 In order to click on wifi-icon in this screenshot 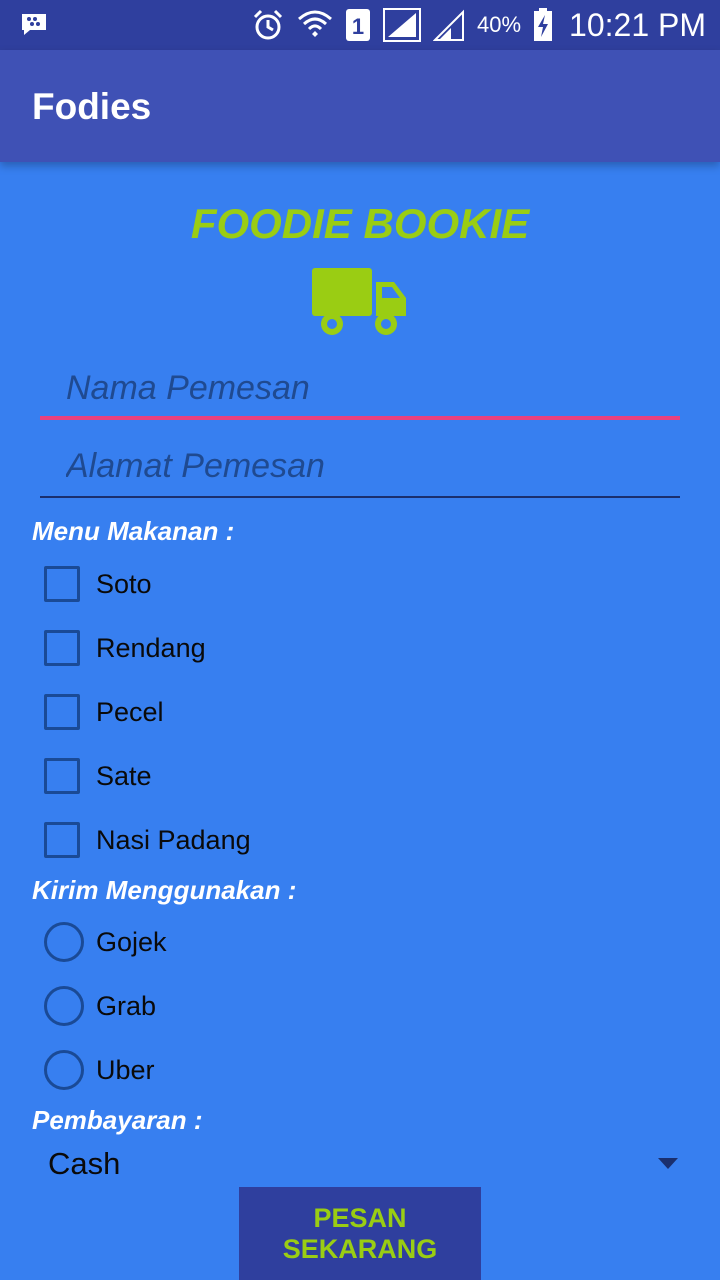, I will do `click(314, 23)`.